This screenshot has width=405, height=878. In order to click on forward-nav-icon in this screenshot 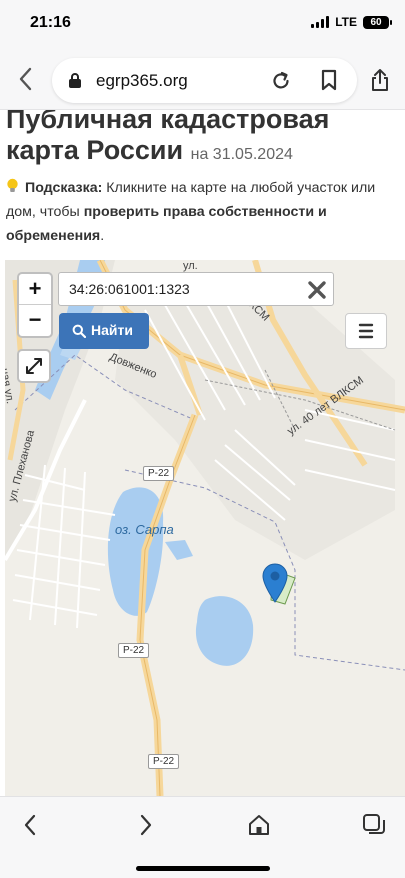, I will do `click(146, 825)`.